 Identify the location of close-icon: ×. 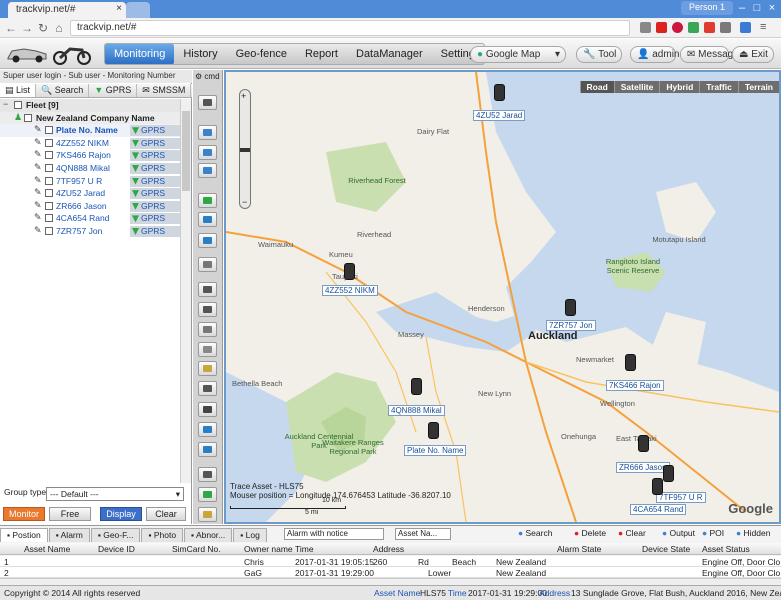
(119, 8).